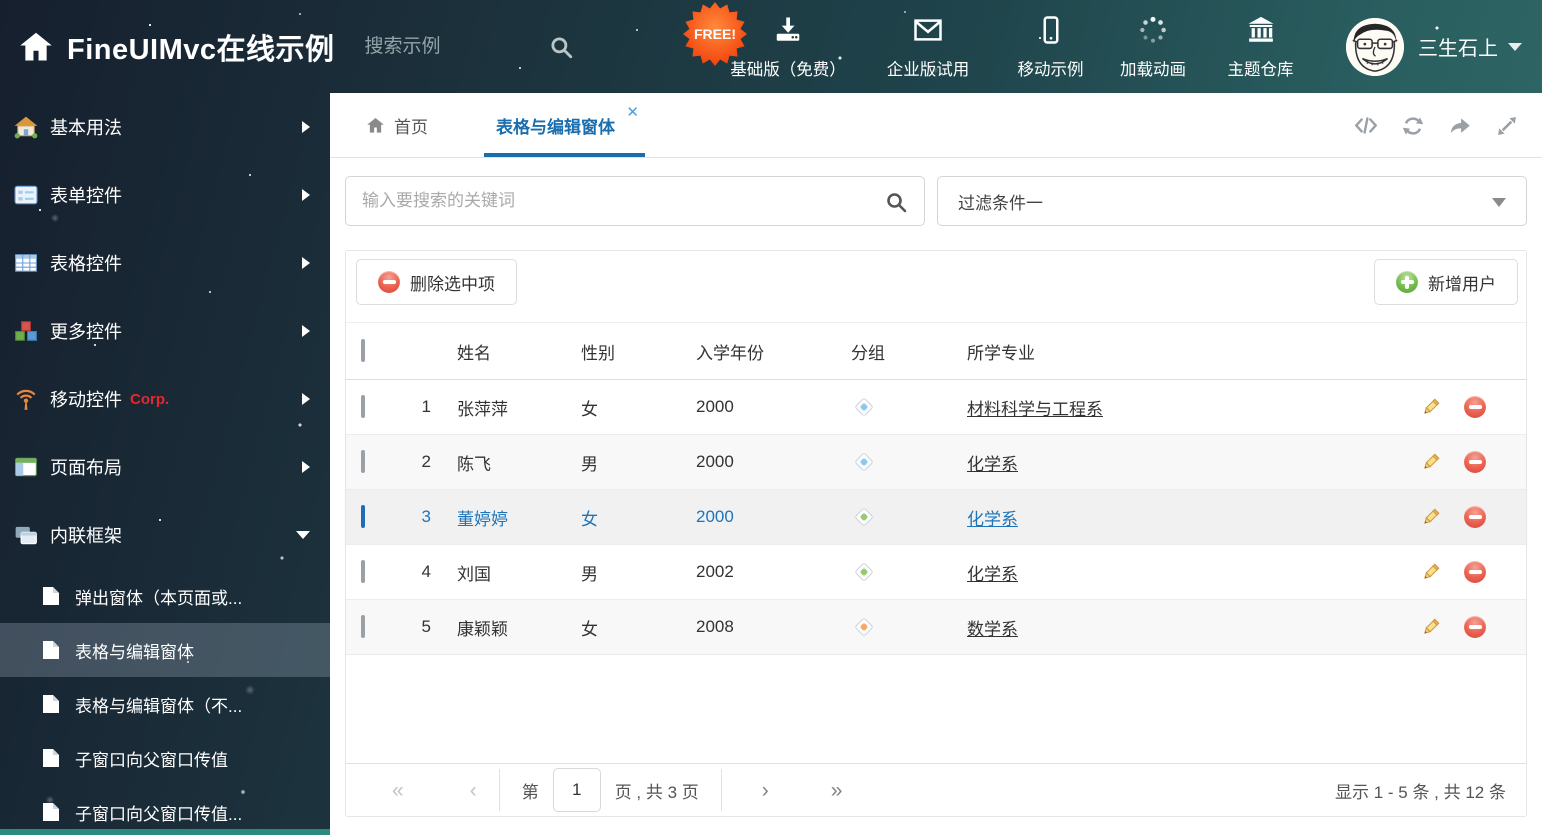 The height and width of the screenshot is (839, 1542). I want to click on layout-icon, so click(26, 467).